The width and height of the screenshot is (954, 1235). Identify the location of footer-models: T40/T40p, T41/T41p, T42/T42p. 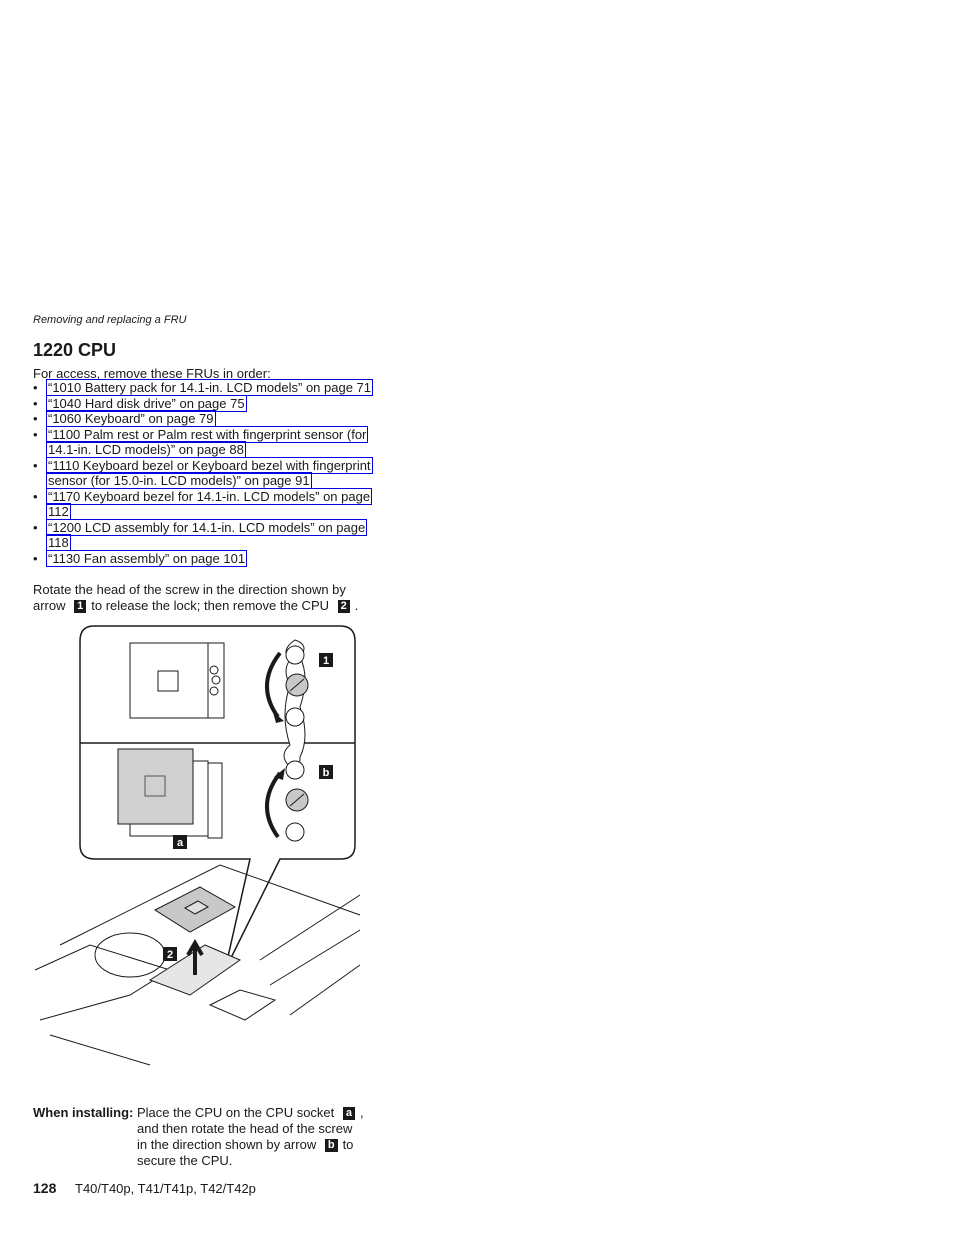
(165, 1188).